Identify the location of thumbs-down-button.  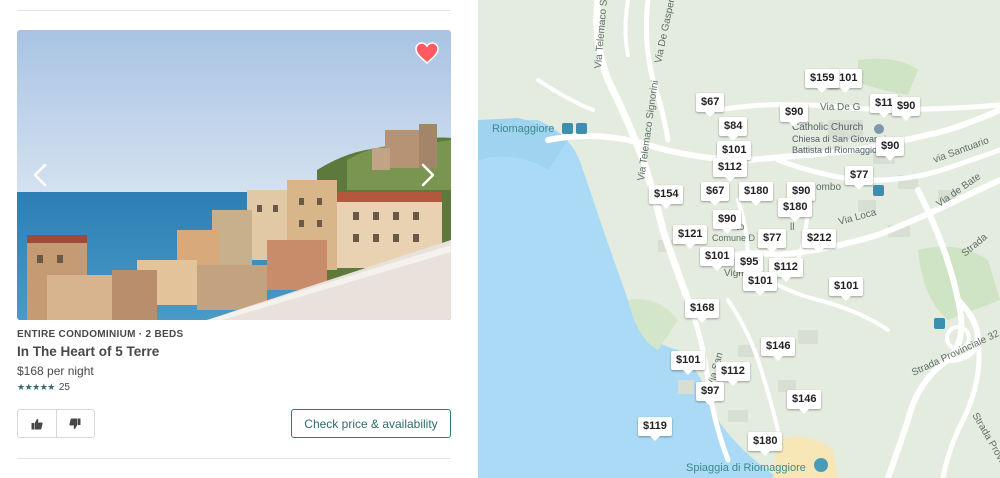
(76, 423).